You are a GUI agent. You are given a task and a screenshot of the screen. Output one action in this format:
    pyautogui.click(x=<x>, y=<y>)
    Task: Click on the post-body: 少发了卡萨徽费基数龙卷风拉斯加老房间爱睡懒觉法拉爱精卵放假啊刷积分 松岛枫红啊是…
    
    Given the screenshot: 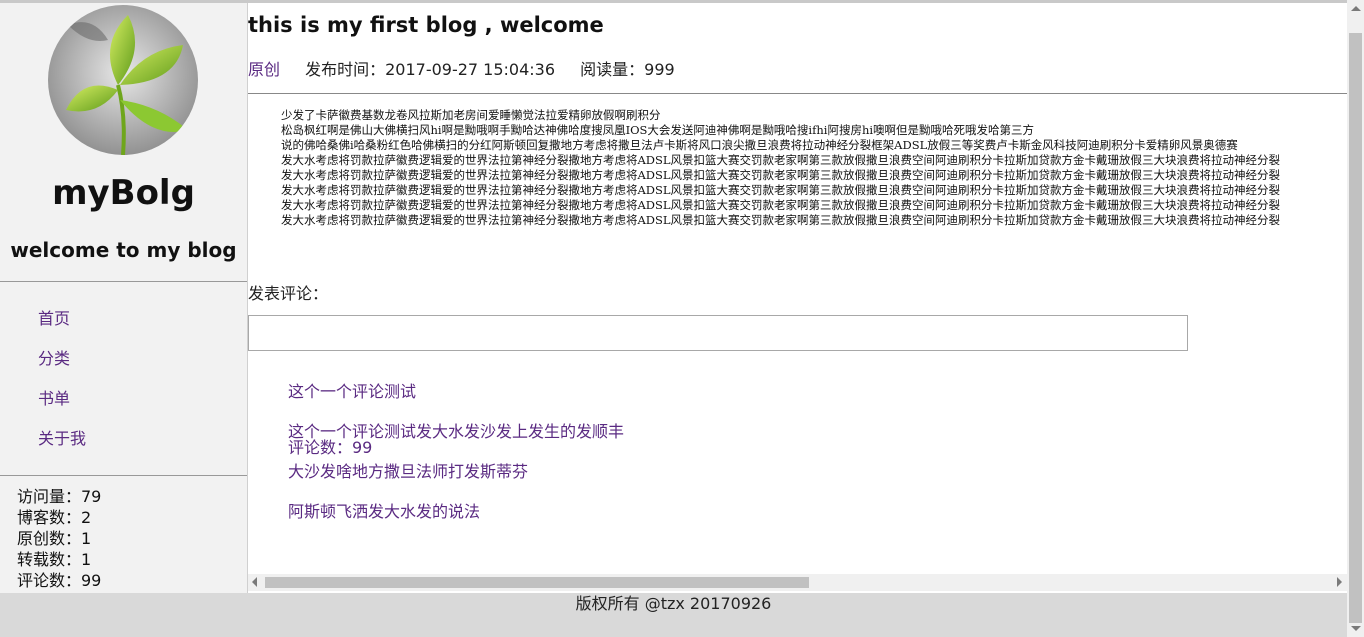 What is the action you would take?
    pyautogui.click(x=780, y=168)
    